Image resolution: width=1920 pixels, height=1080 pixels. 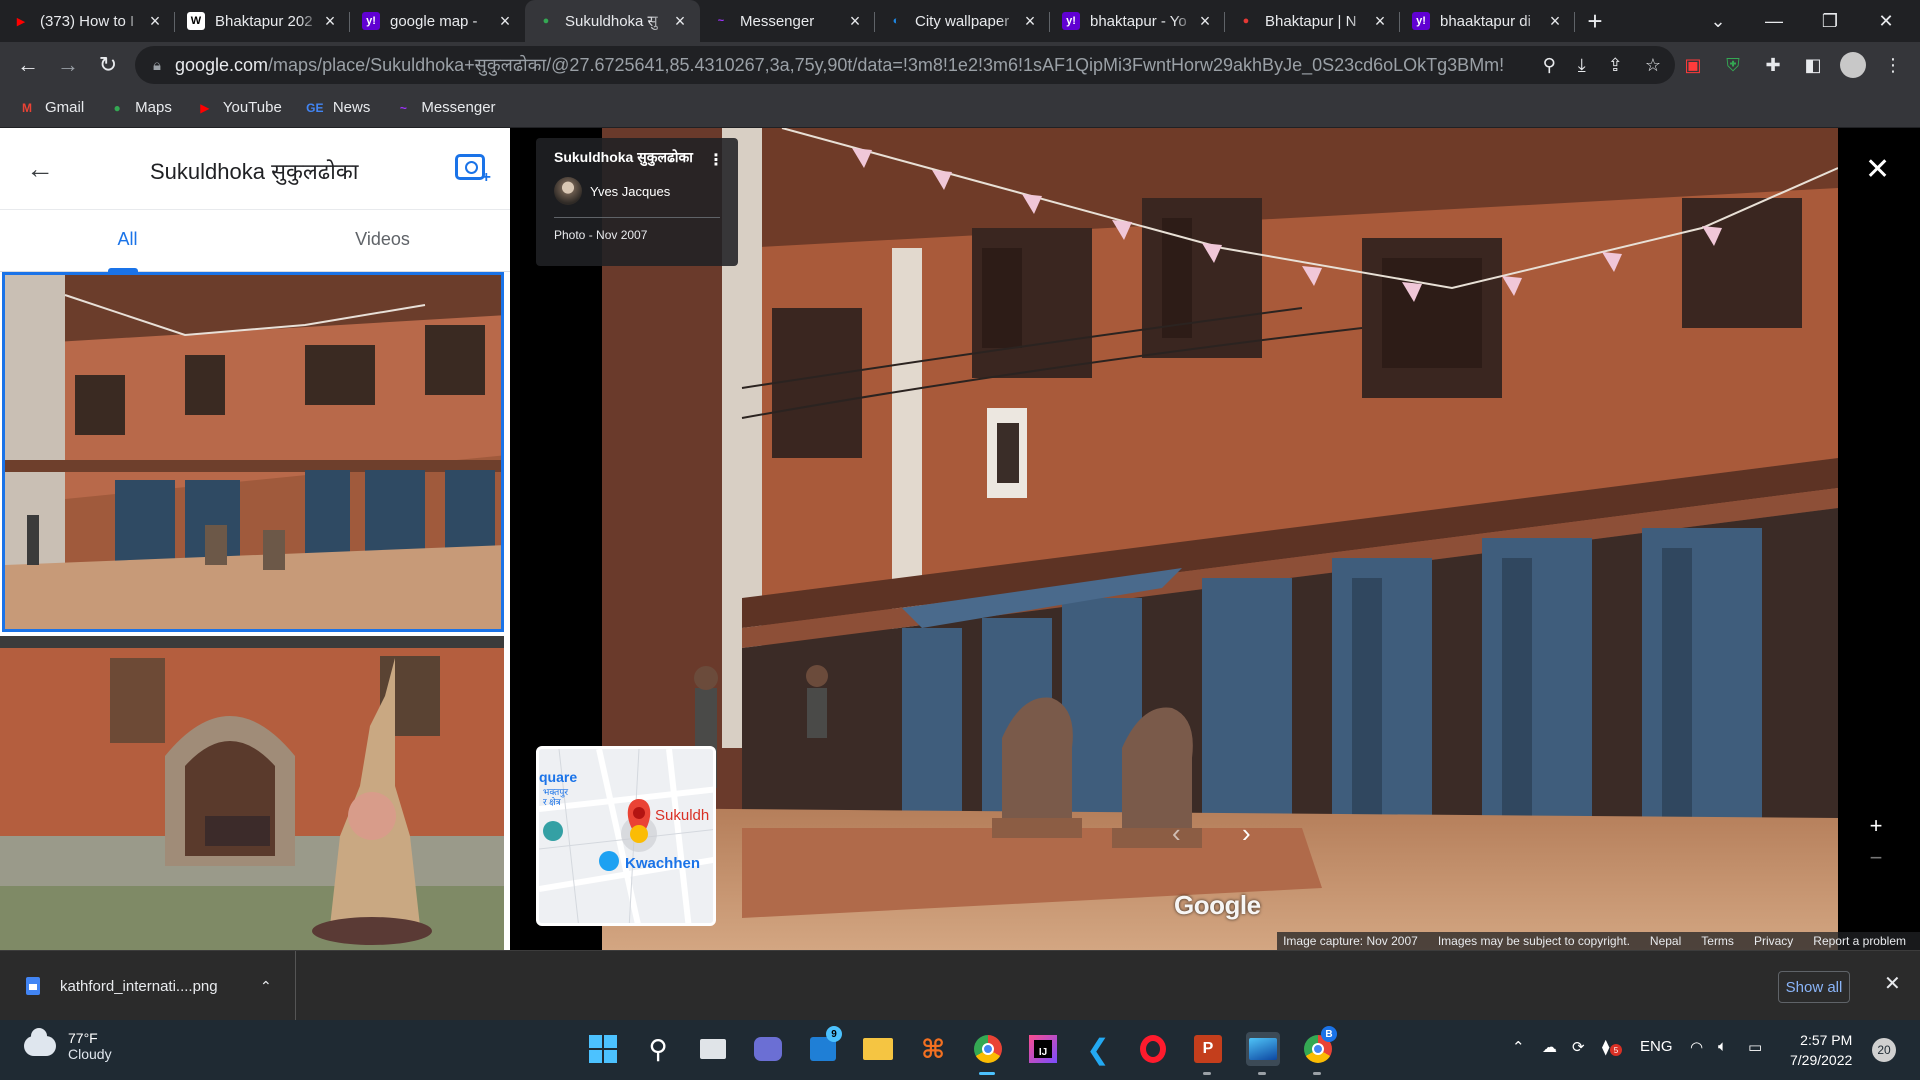 I want to click on restore-button: ❐, so click(x=1830, y=21).